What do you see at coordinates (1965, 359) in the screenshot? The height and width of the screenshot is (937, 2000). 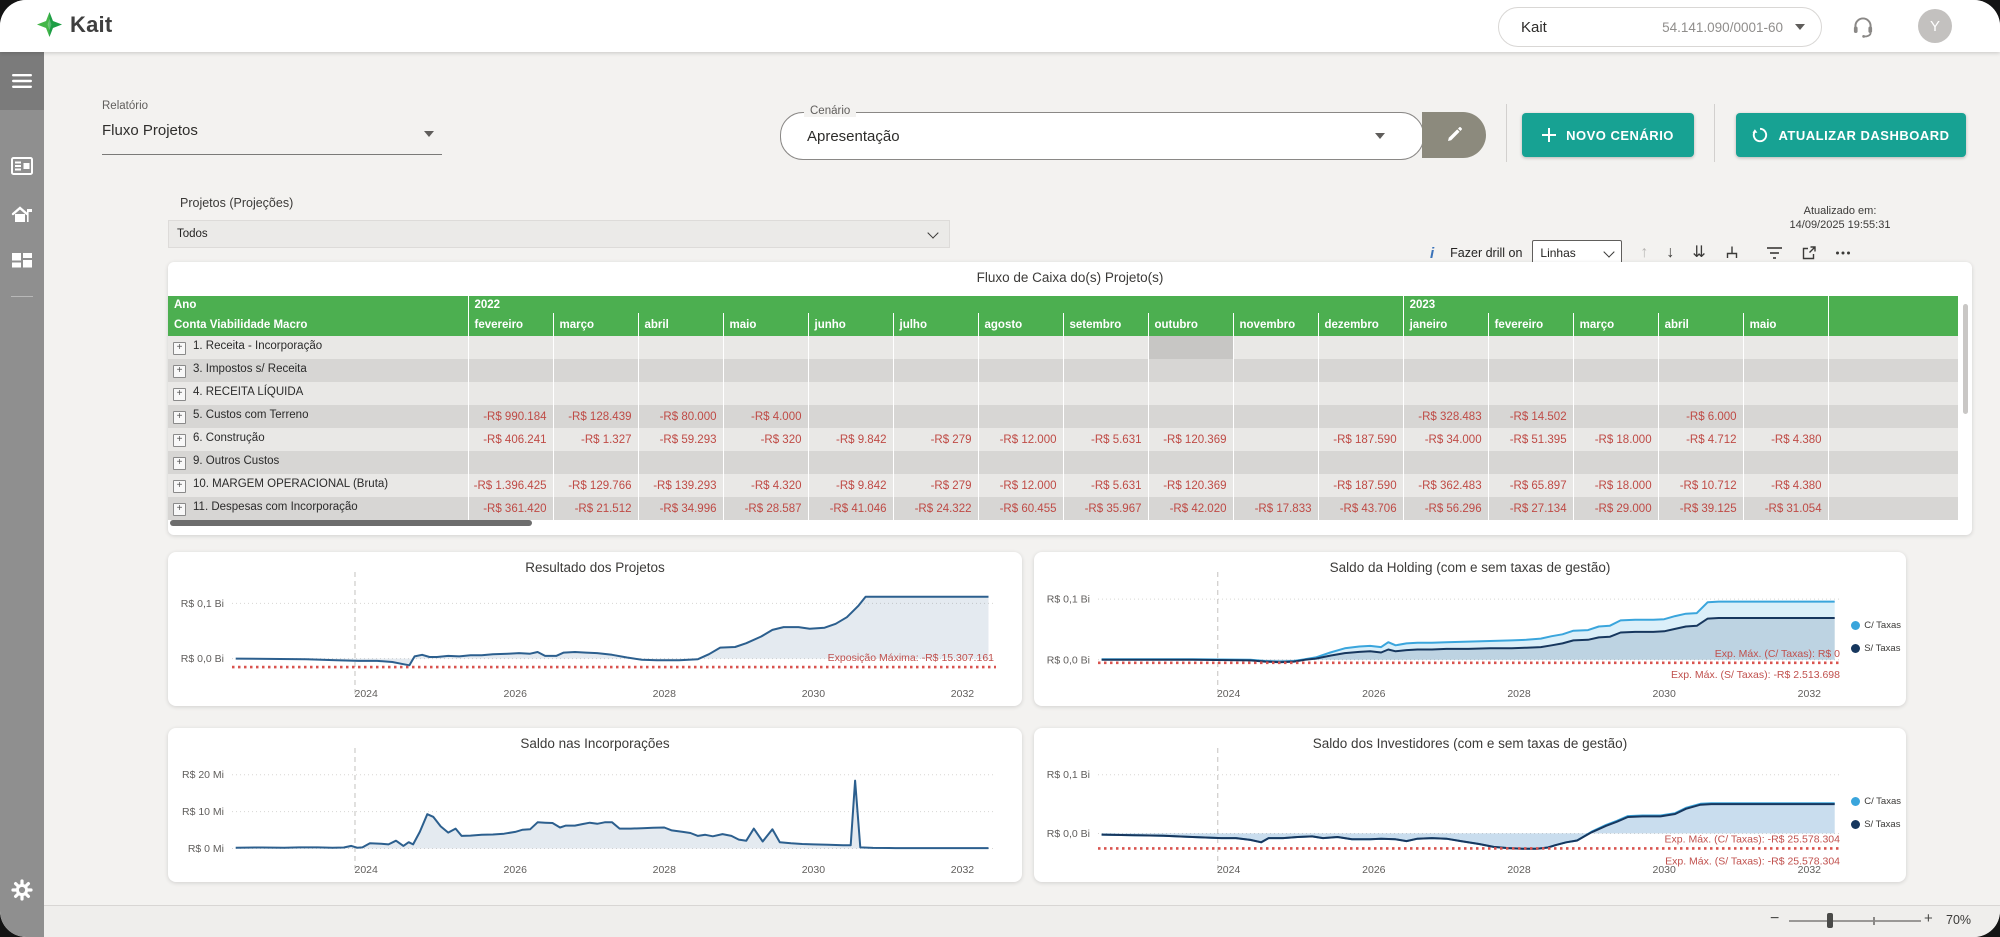 I see `table-vertical-scrollbar` at bounding box center [1965, 359].